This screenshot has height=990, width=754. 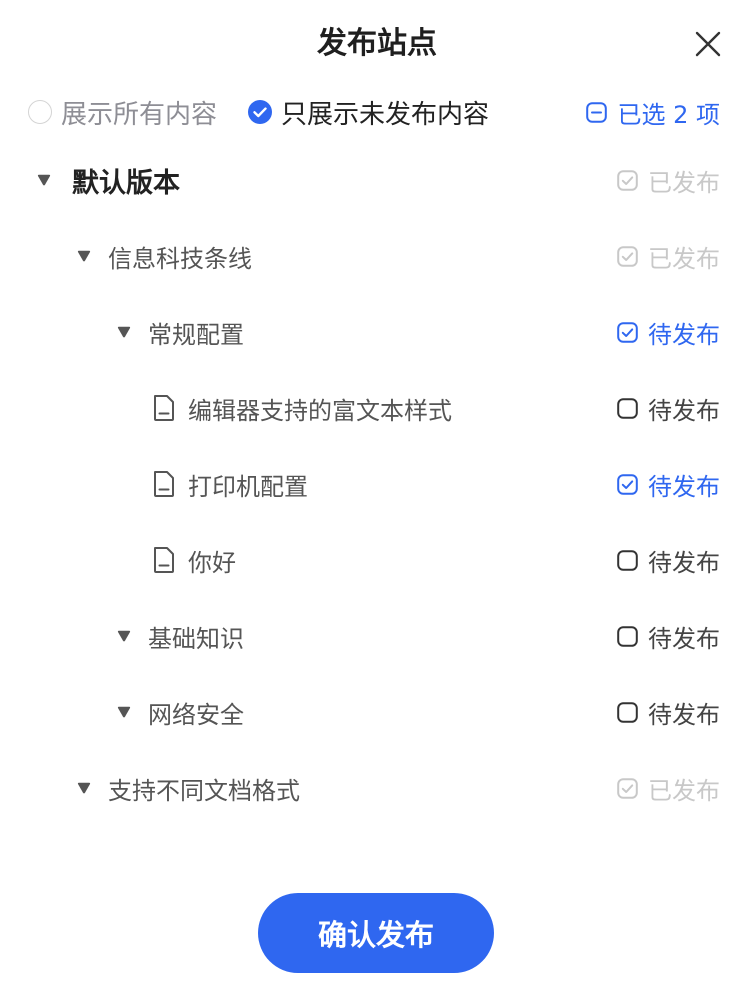 I want to click on filter-row: 展示所有内容 只展示未发布内容 已选 2 项, so click(x=378, y=112).